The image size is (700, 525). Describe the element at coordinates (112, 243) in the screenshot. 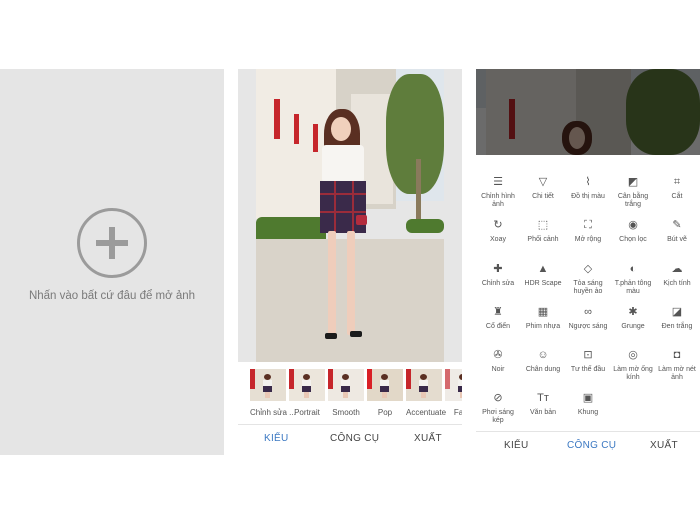

I see `add-photo-icon` at that location.